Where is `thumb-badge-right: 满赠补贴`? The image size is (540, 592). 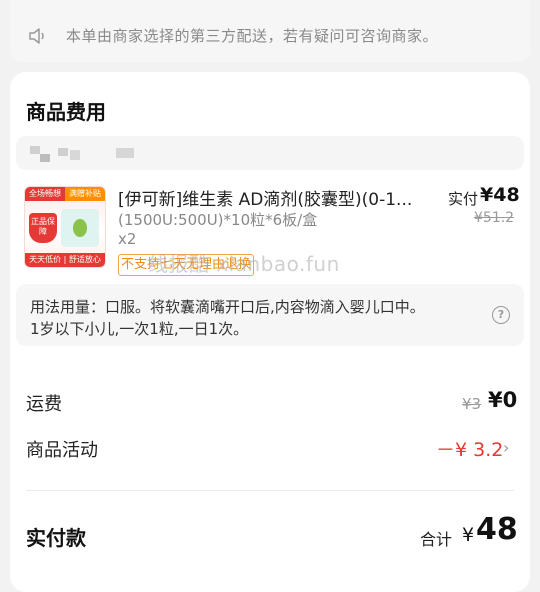
thumb-badge-right: 满赠补贴 is located at coordinates (85, 194).